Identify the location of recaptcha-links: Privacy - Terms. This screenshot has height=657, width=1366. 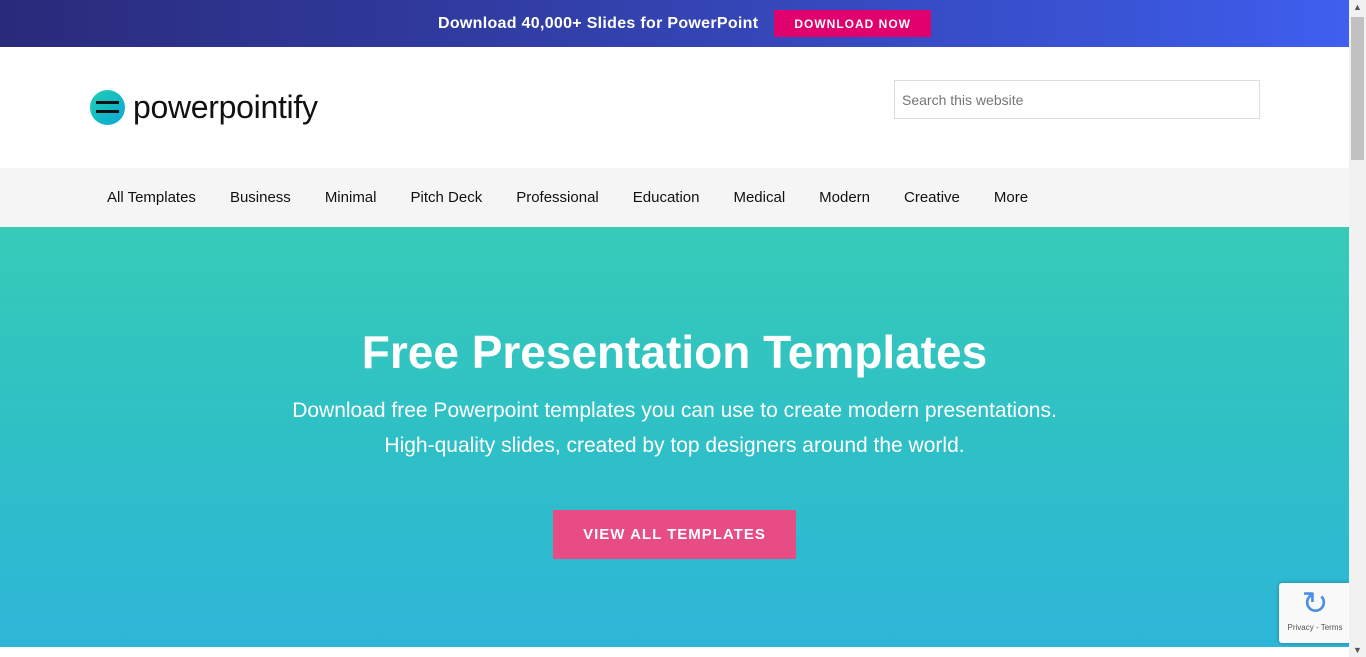
(1314, 627).